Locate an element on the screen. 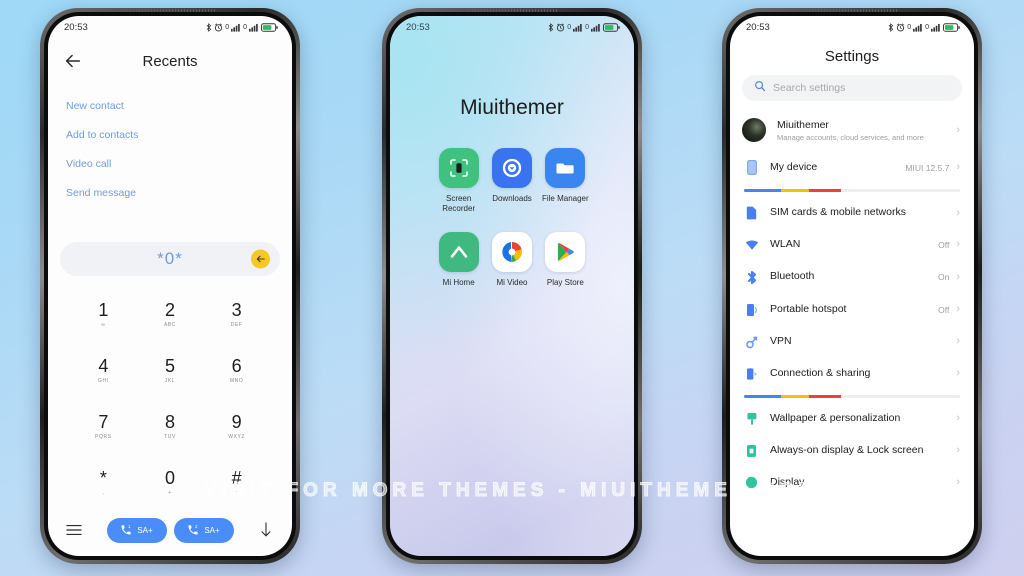 The width and height of the screenshot is (1024, 576). key-digit: 7 is located at coordinates (103, 421).